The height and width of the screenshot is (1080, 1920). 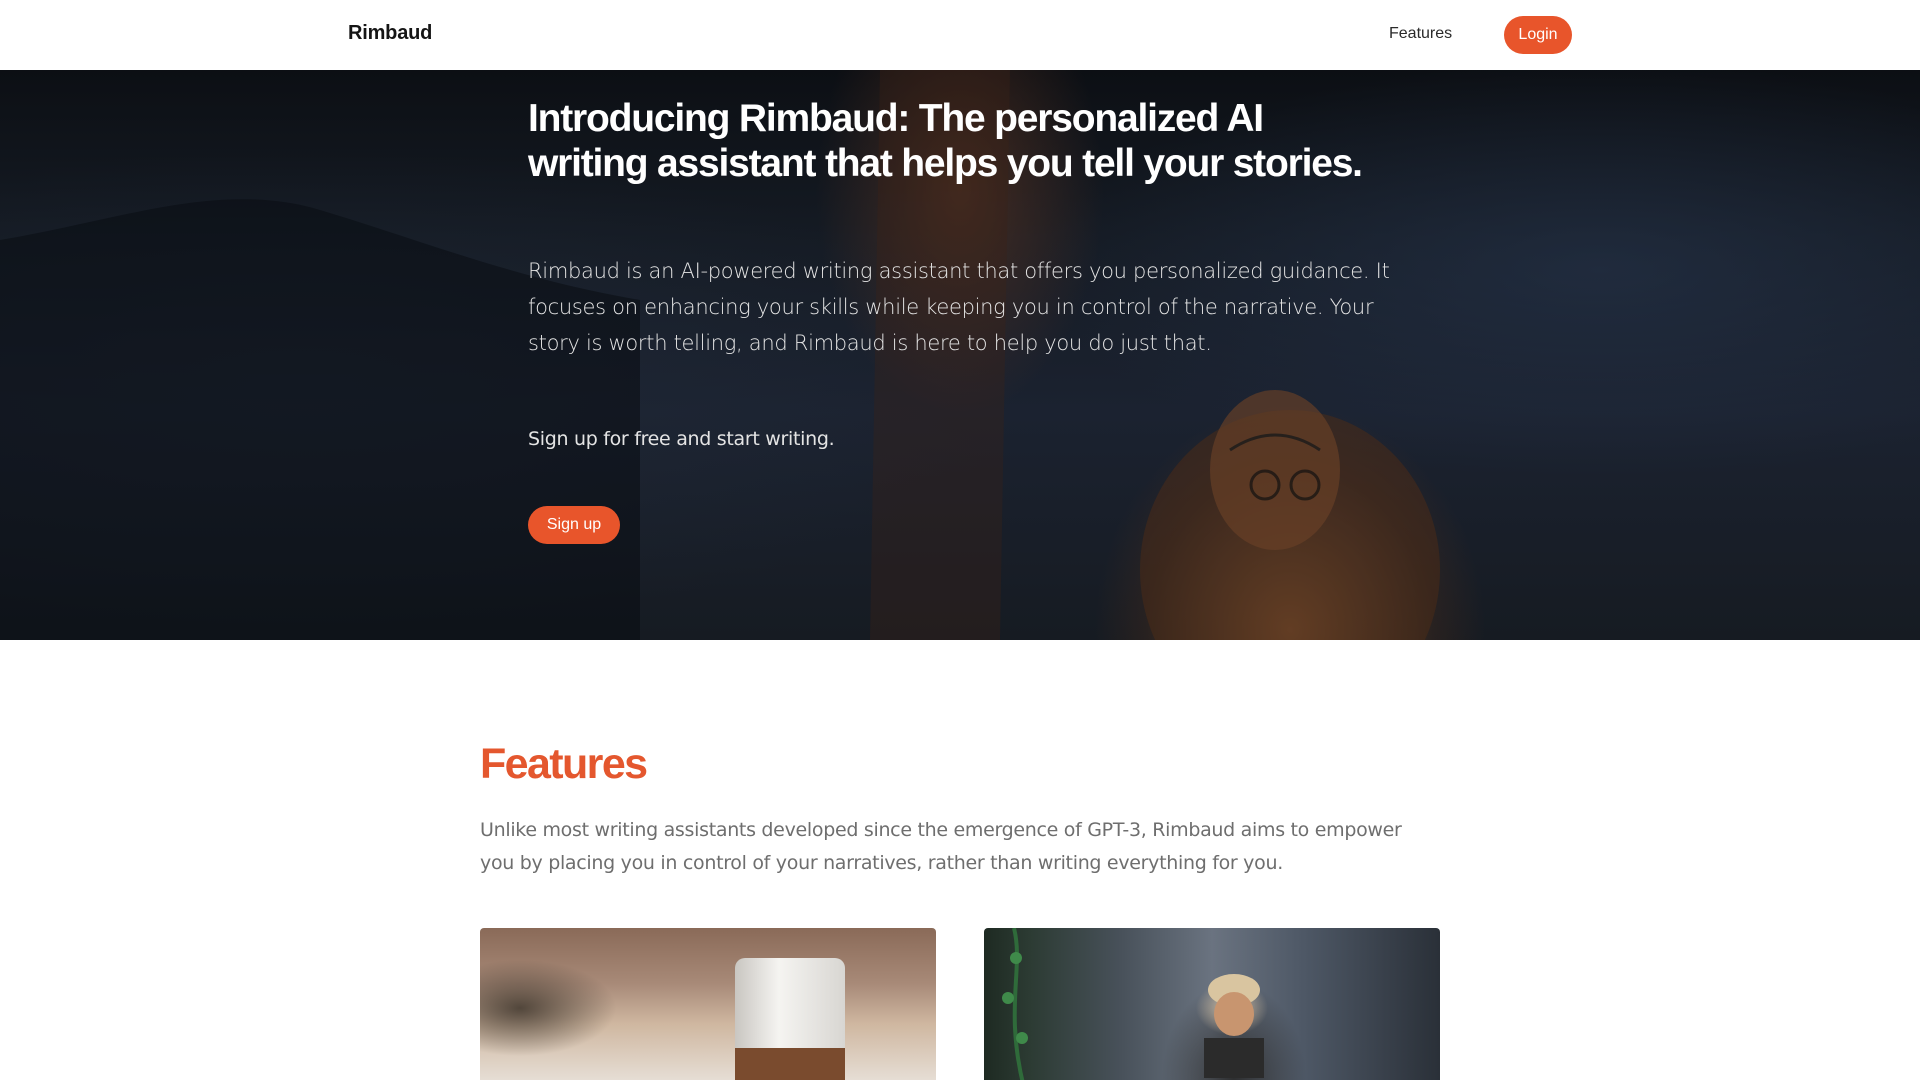 What do you see at coordinates (574, 525) in the screenshot?
I see `signup-button: Sign up` at bounding box center [574, 525].